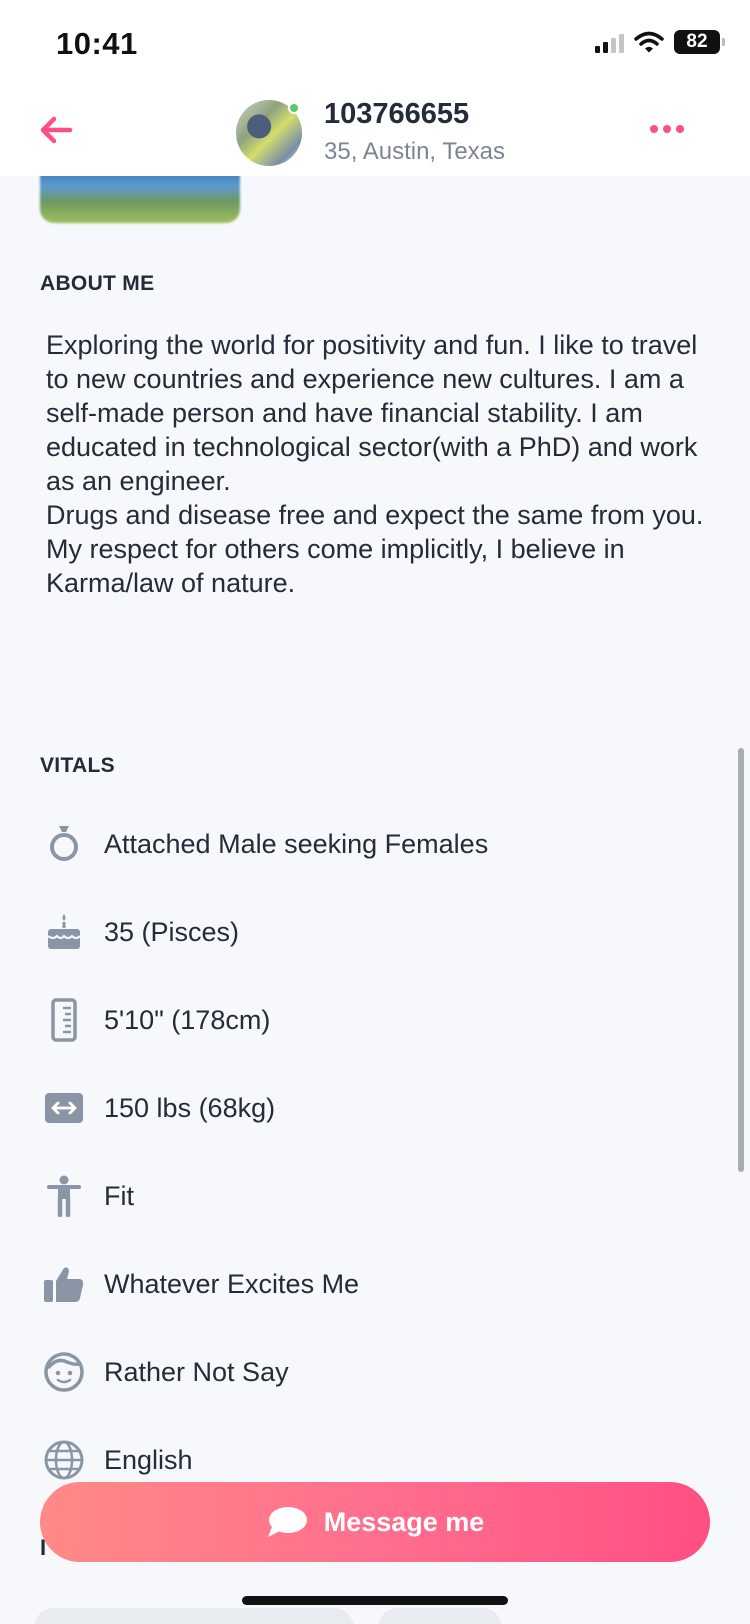 The width and height of the screenshot is (750, 1624). Describe the element at coordinates (380, 1020) in the screenshot. I see `vital-item: 5'10" (178cm)` at that location.